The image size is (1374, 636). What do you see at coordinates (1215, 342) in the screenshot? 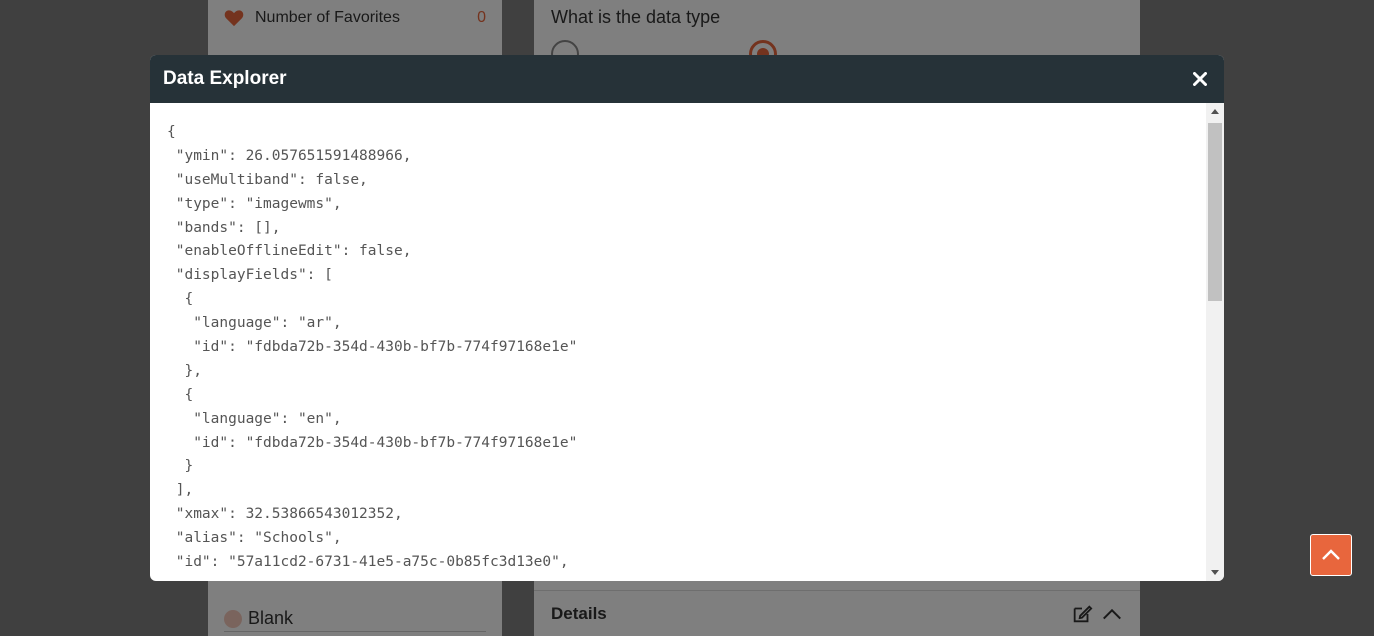
I see `vertical-scrollbar` at bounding box center [1215, 342].